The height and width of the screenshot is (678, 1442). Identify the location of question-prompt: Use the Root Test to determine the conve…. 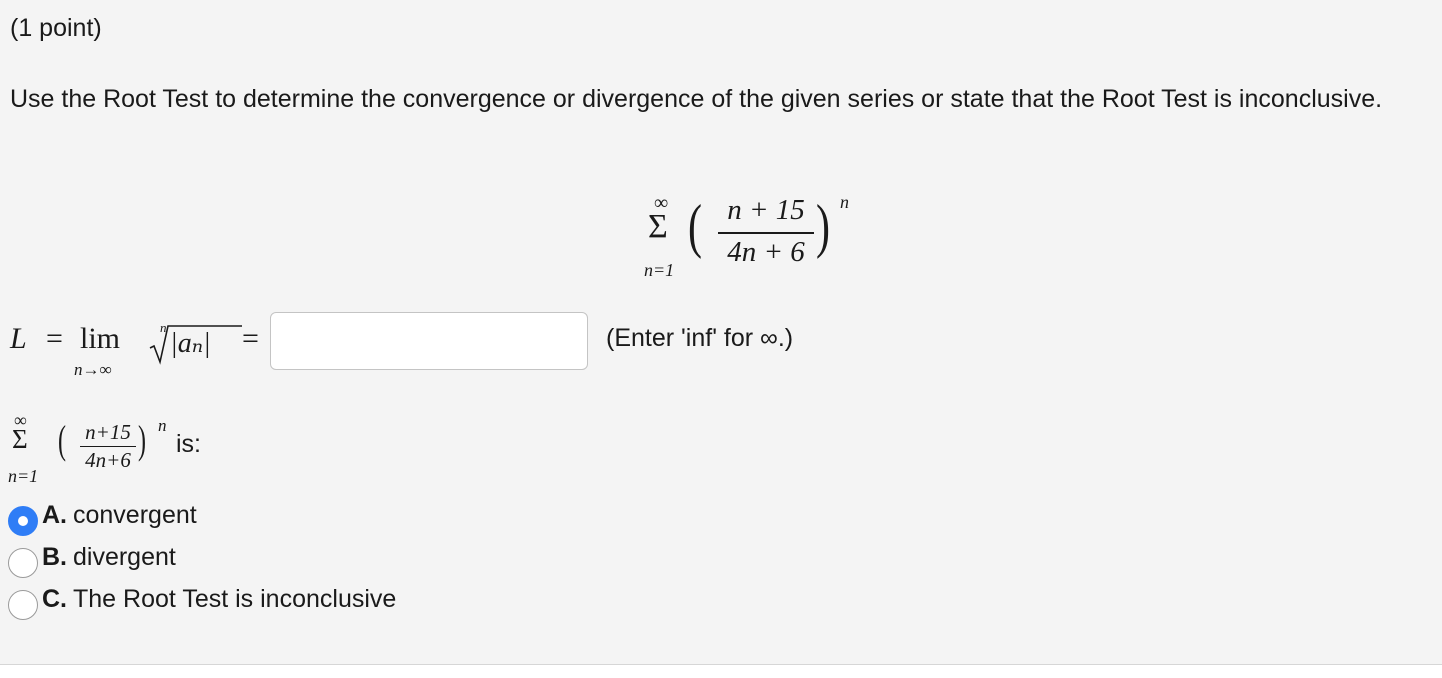
(696, 99).